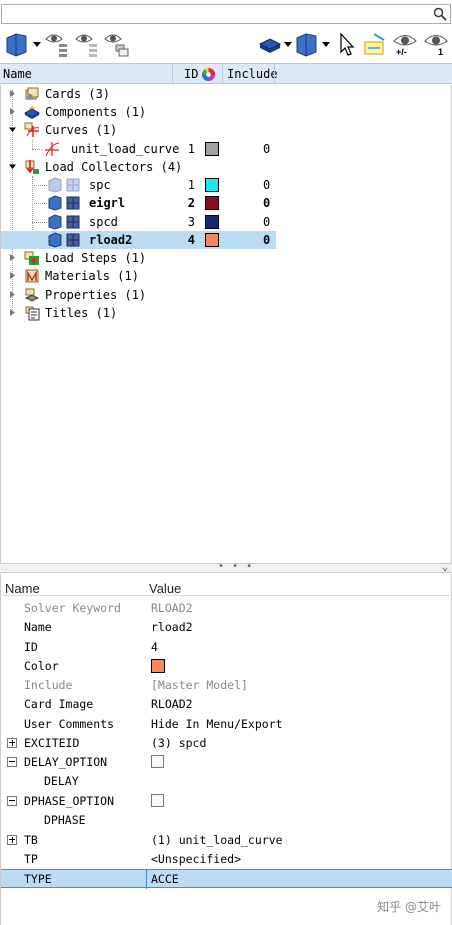 The height and width of the screenshot is (925, 452). I want to click on tree-item-cards: Cards (3), so click(138, 94).